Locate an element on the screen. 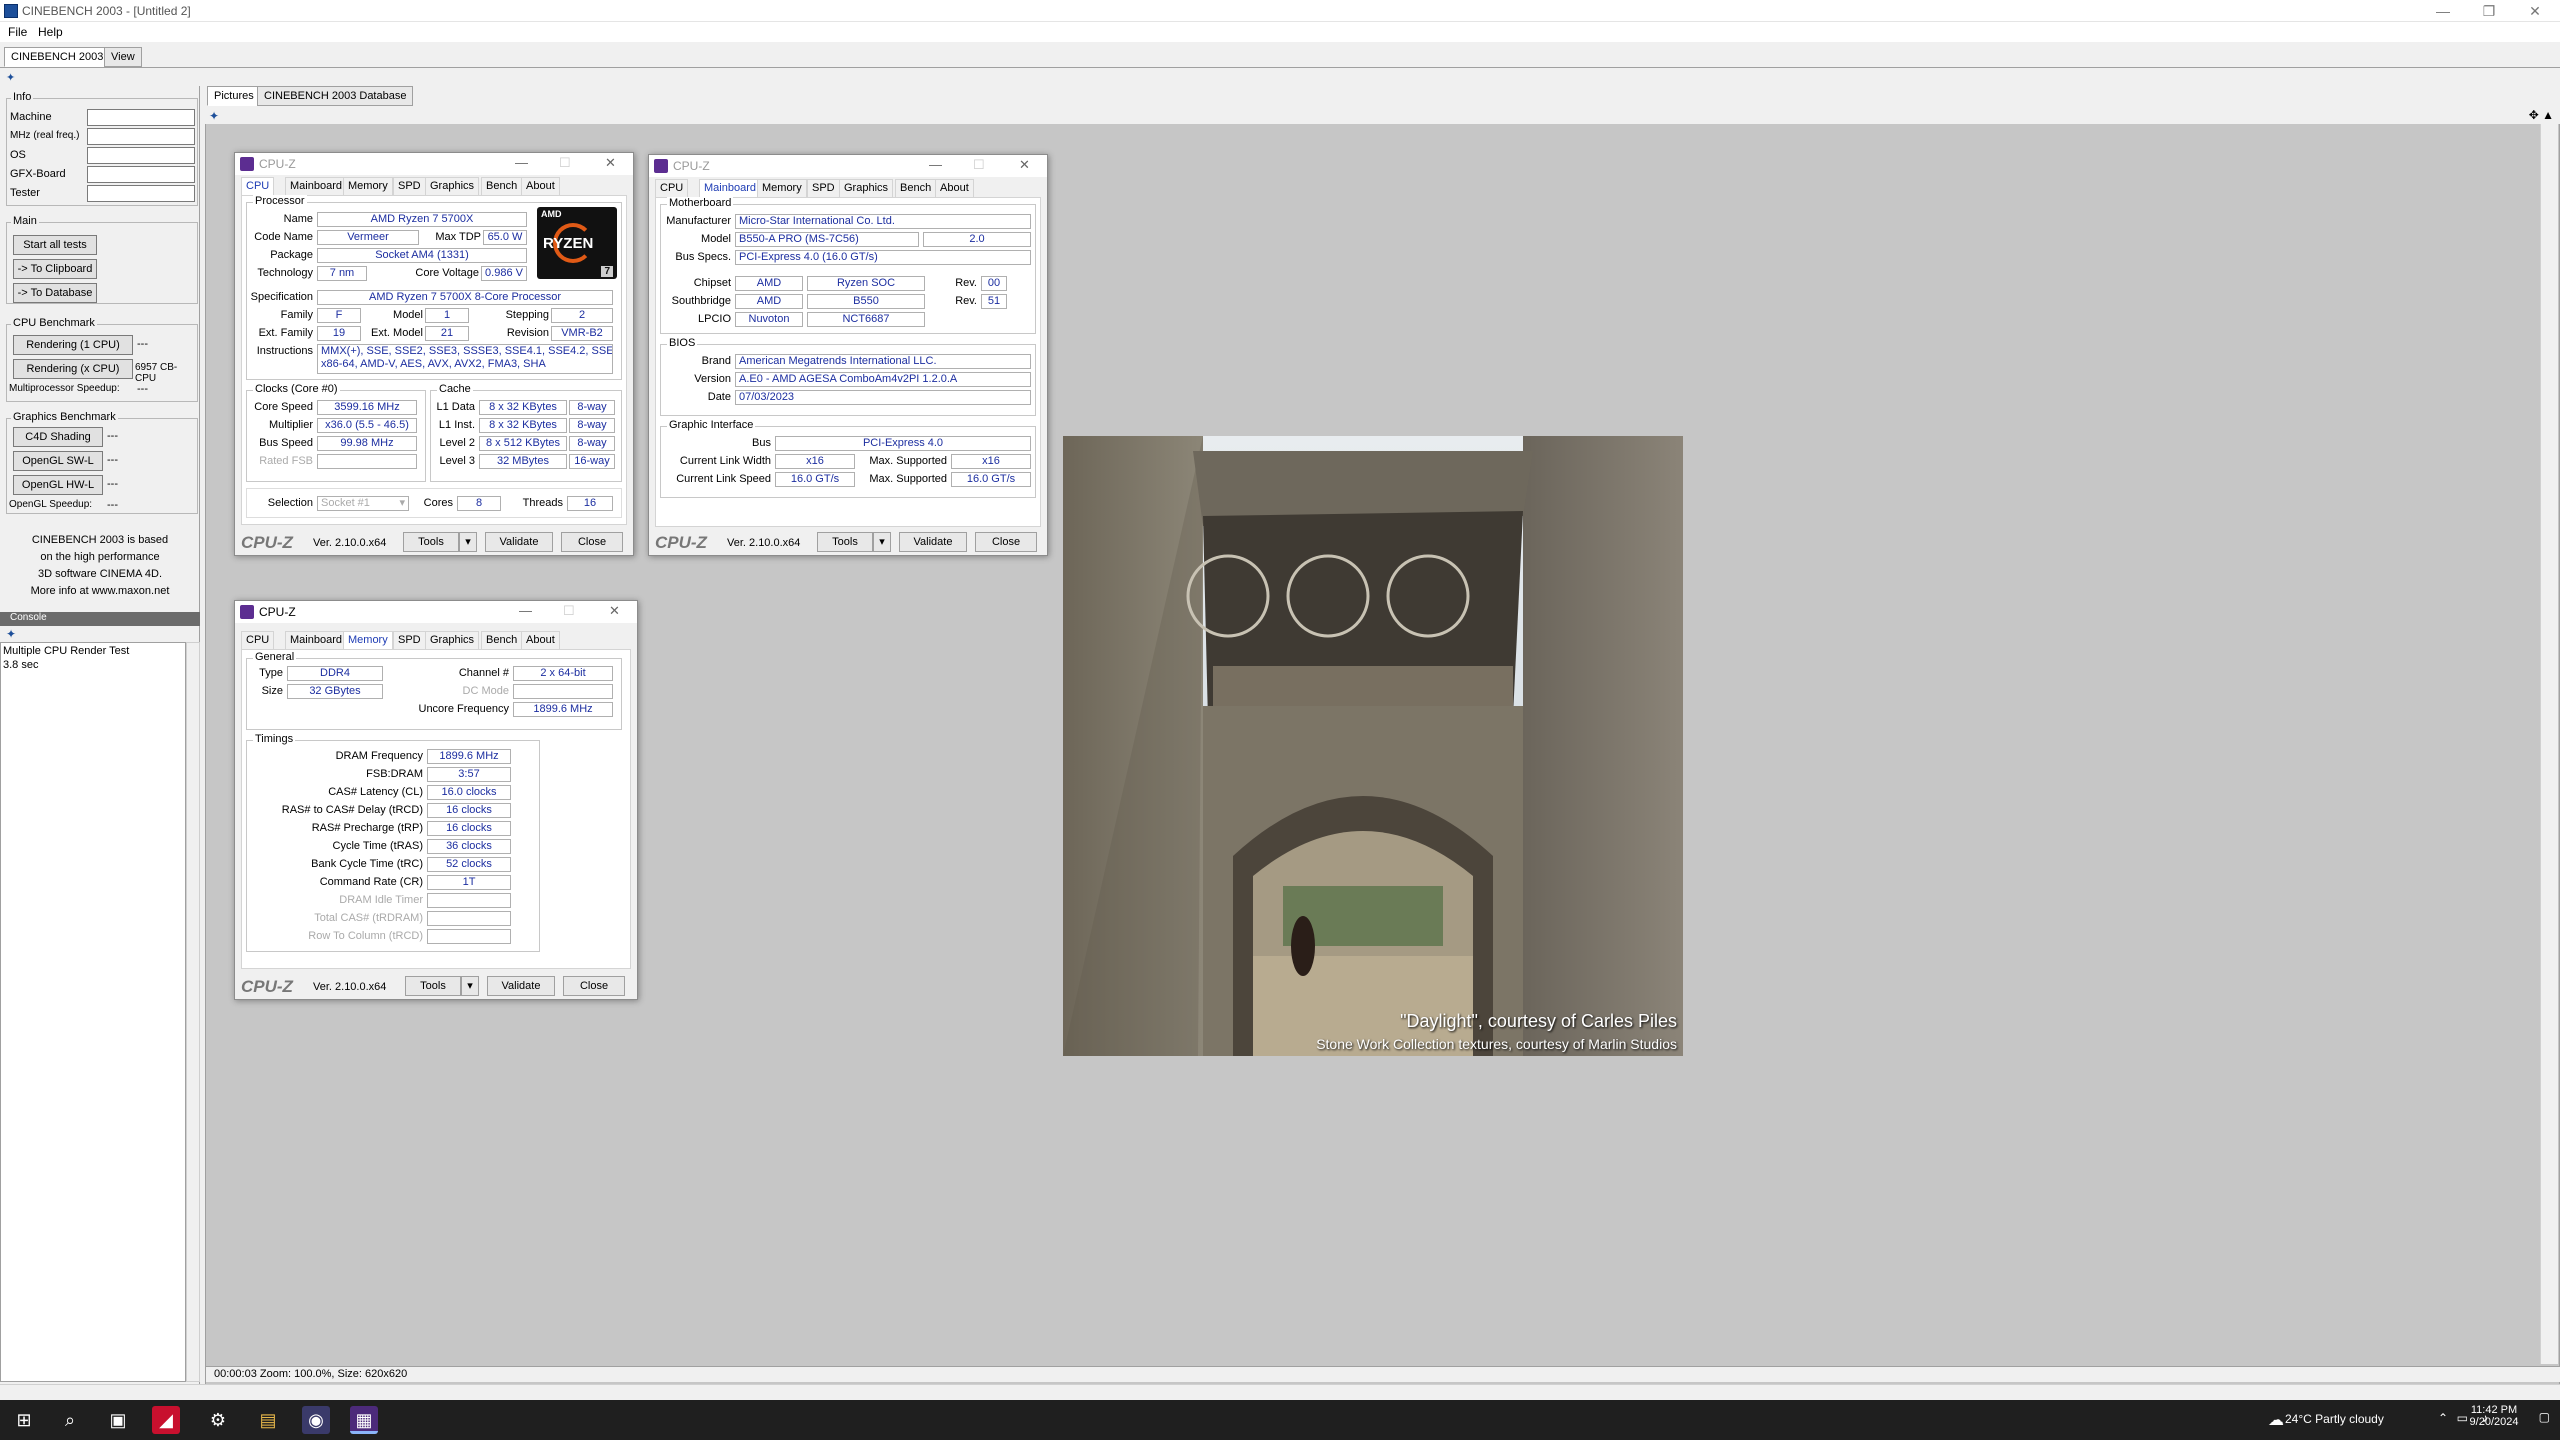 This screenshot has height=1440, width=2560. chevron-up-icon: ⌃ is located at coordinates (2443, 1418).